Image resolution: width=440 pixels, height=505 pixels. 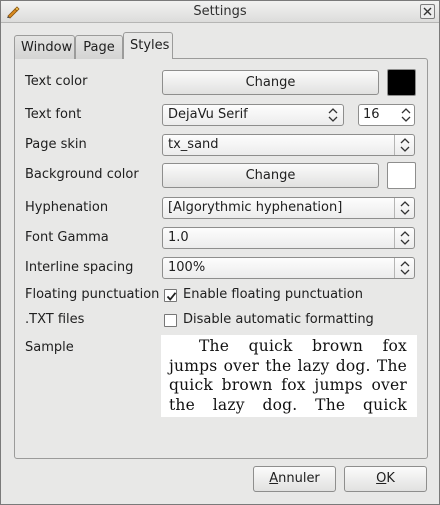 What do you see at coordinates (371, 114) in the screenshot?
I see `font-size-value: 16` at bounding box center [371, 114].